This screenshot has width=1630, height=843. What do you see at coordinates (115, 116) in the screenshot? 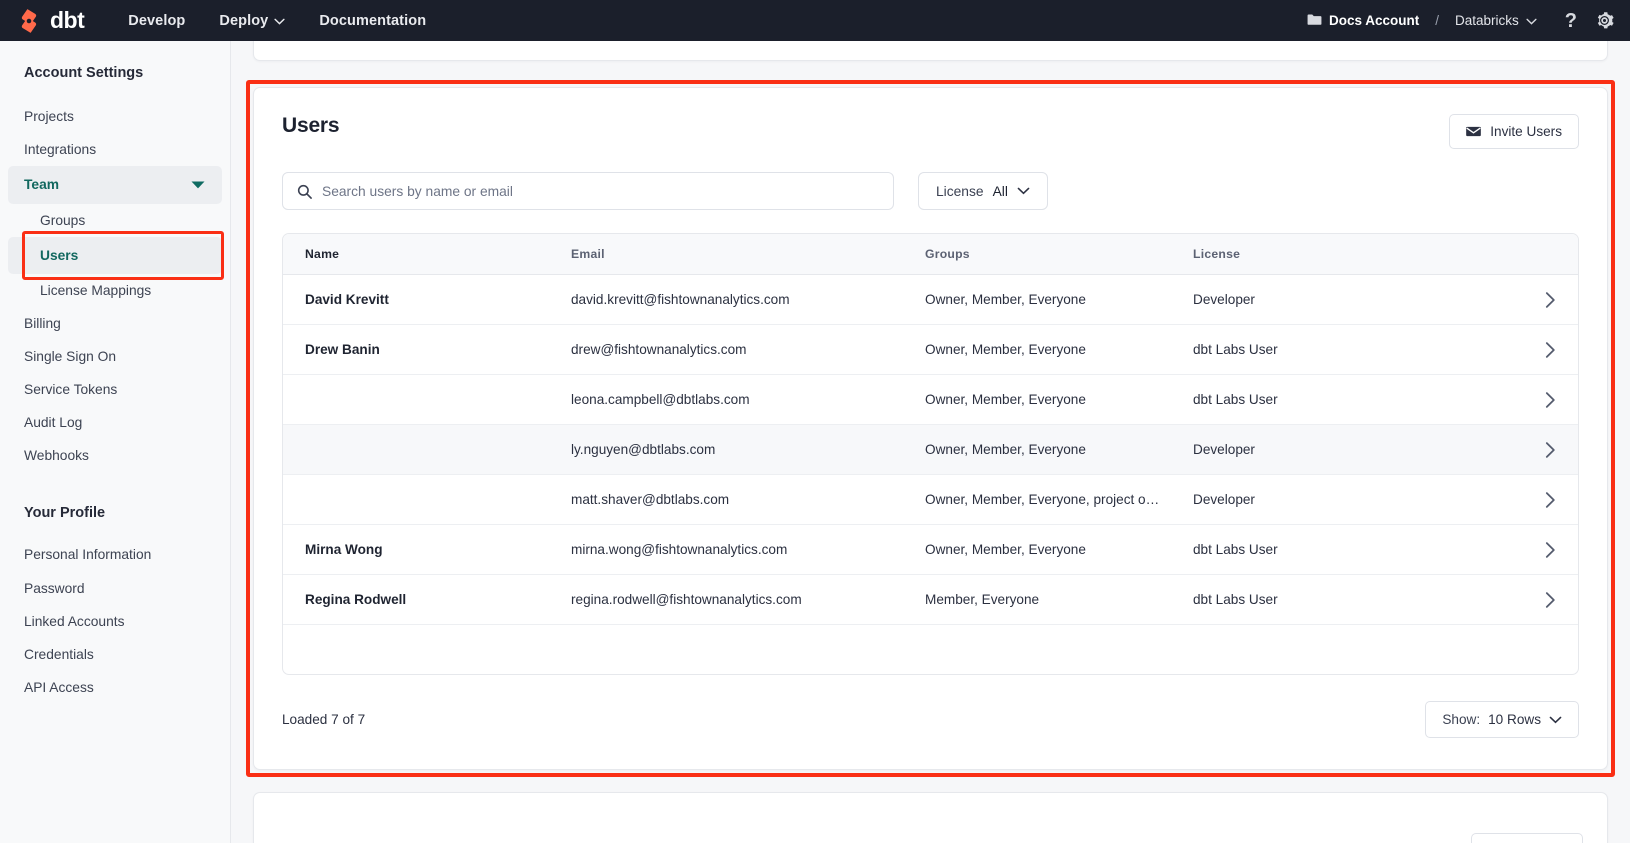
I see `sidebar-item-projects: Projects` at bounding box center [115, 116].